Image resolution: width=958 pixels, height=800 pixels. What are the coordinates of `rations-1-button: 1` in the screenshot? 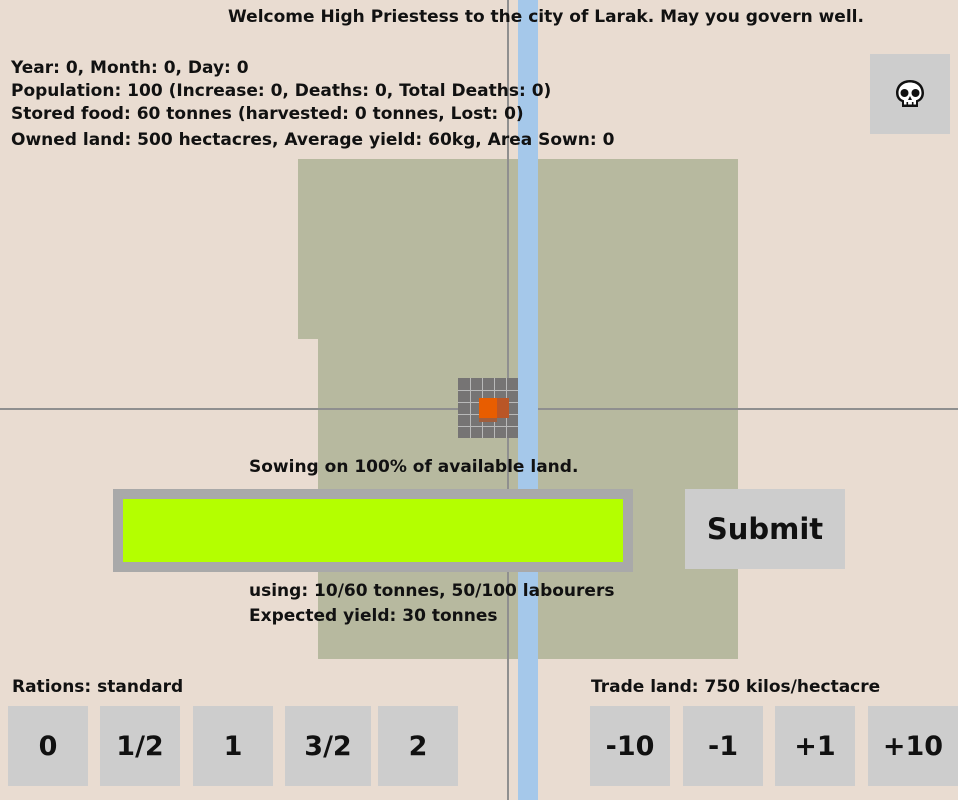 It's located at (233, 746).